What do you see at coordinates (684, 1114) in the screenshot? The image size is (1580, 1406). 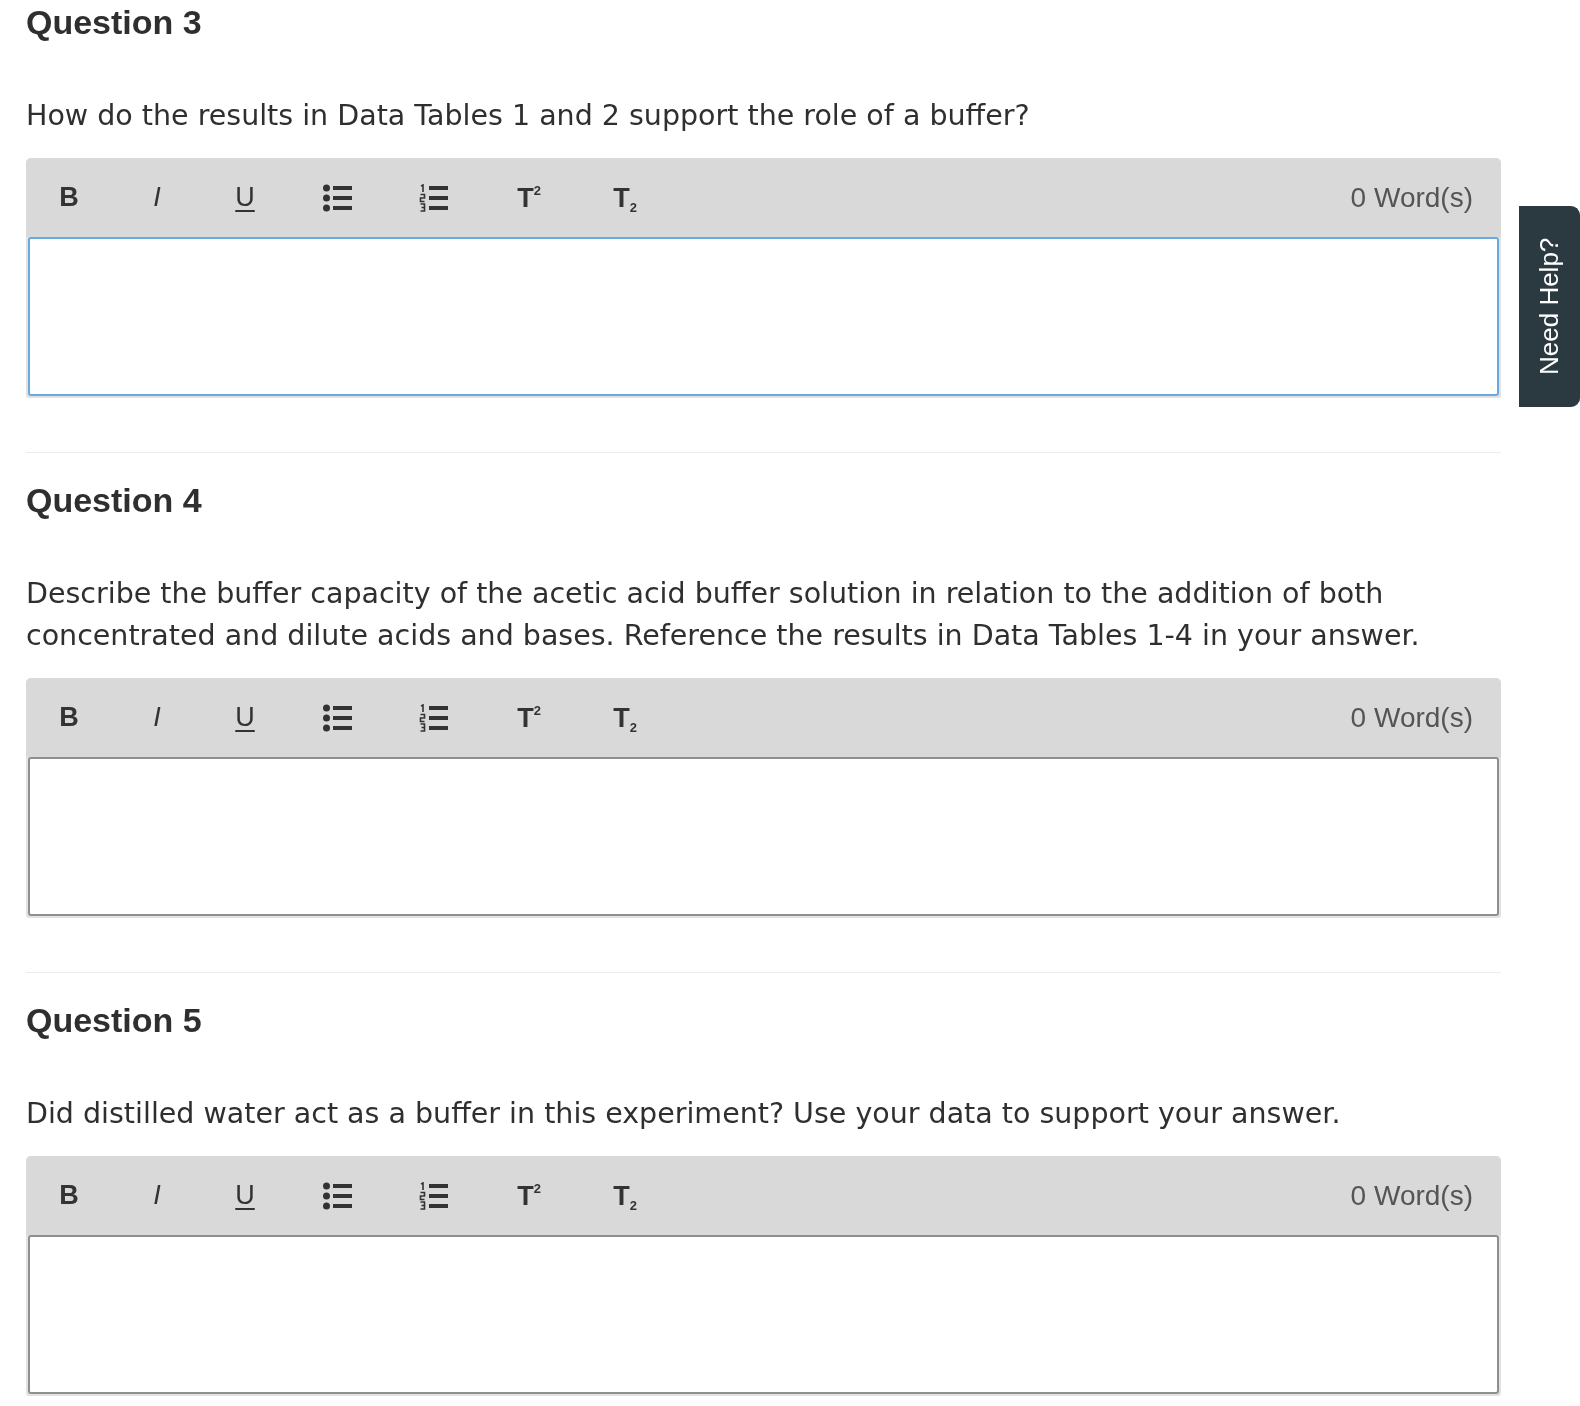 I see `question-text: Did distilled water act as a buffer in this experiment? Use your data to support your answer.` at bounding box center [684, 1114].